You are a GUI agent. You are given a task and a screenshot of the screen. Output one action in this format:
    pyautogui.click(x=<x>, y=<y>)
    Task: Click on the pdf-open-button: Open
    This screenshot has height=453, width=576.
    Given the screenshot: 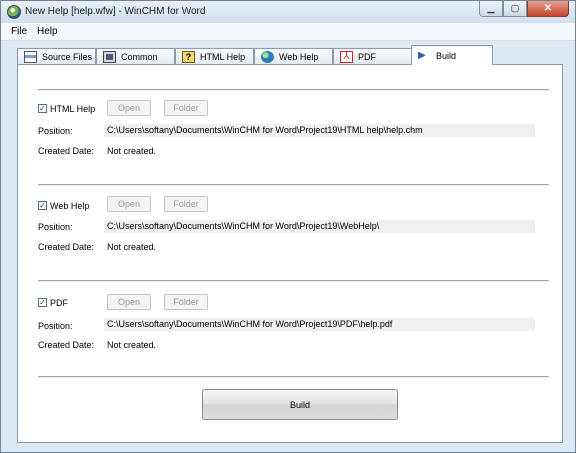 What is the action you would take?
    pyautogui.click(x=129, y=302)
    